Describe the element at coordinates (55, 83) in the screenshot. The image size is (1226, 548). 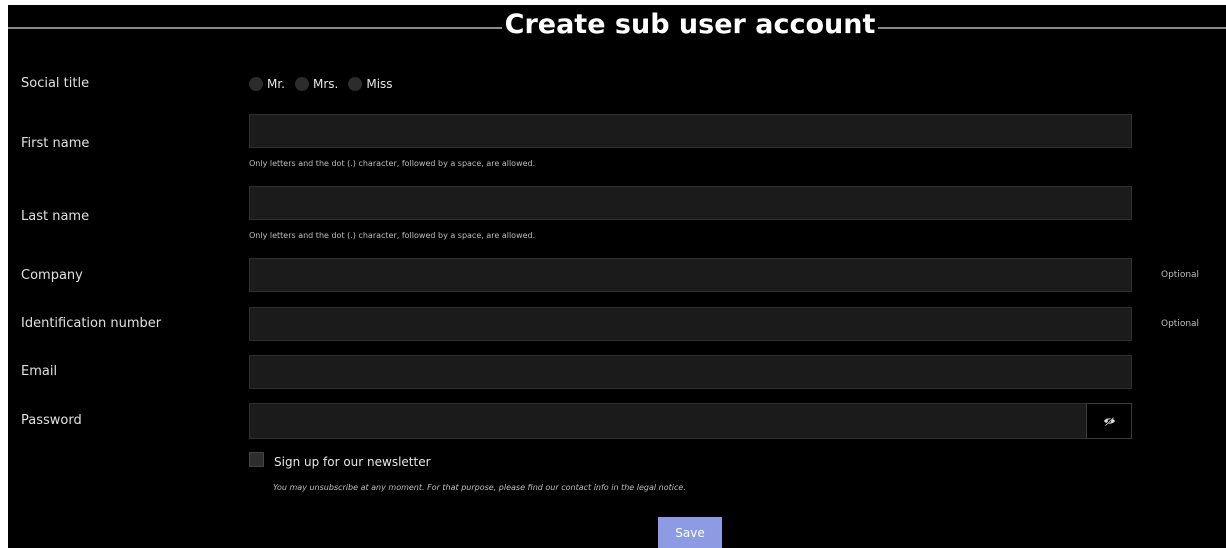
I see `social-title-label: Social title` at that location.